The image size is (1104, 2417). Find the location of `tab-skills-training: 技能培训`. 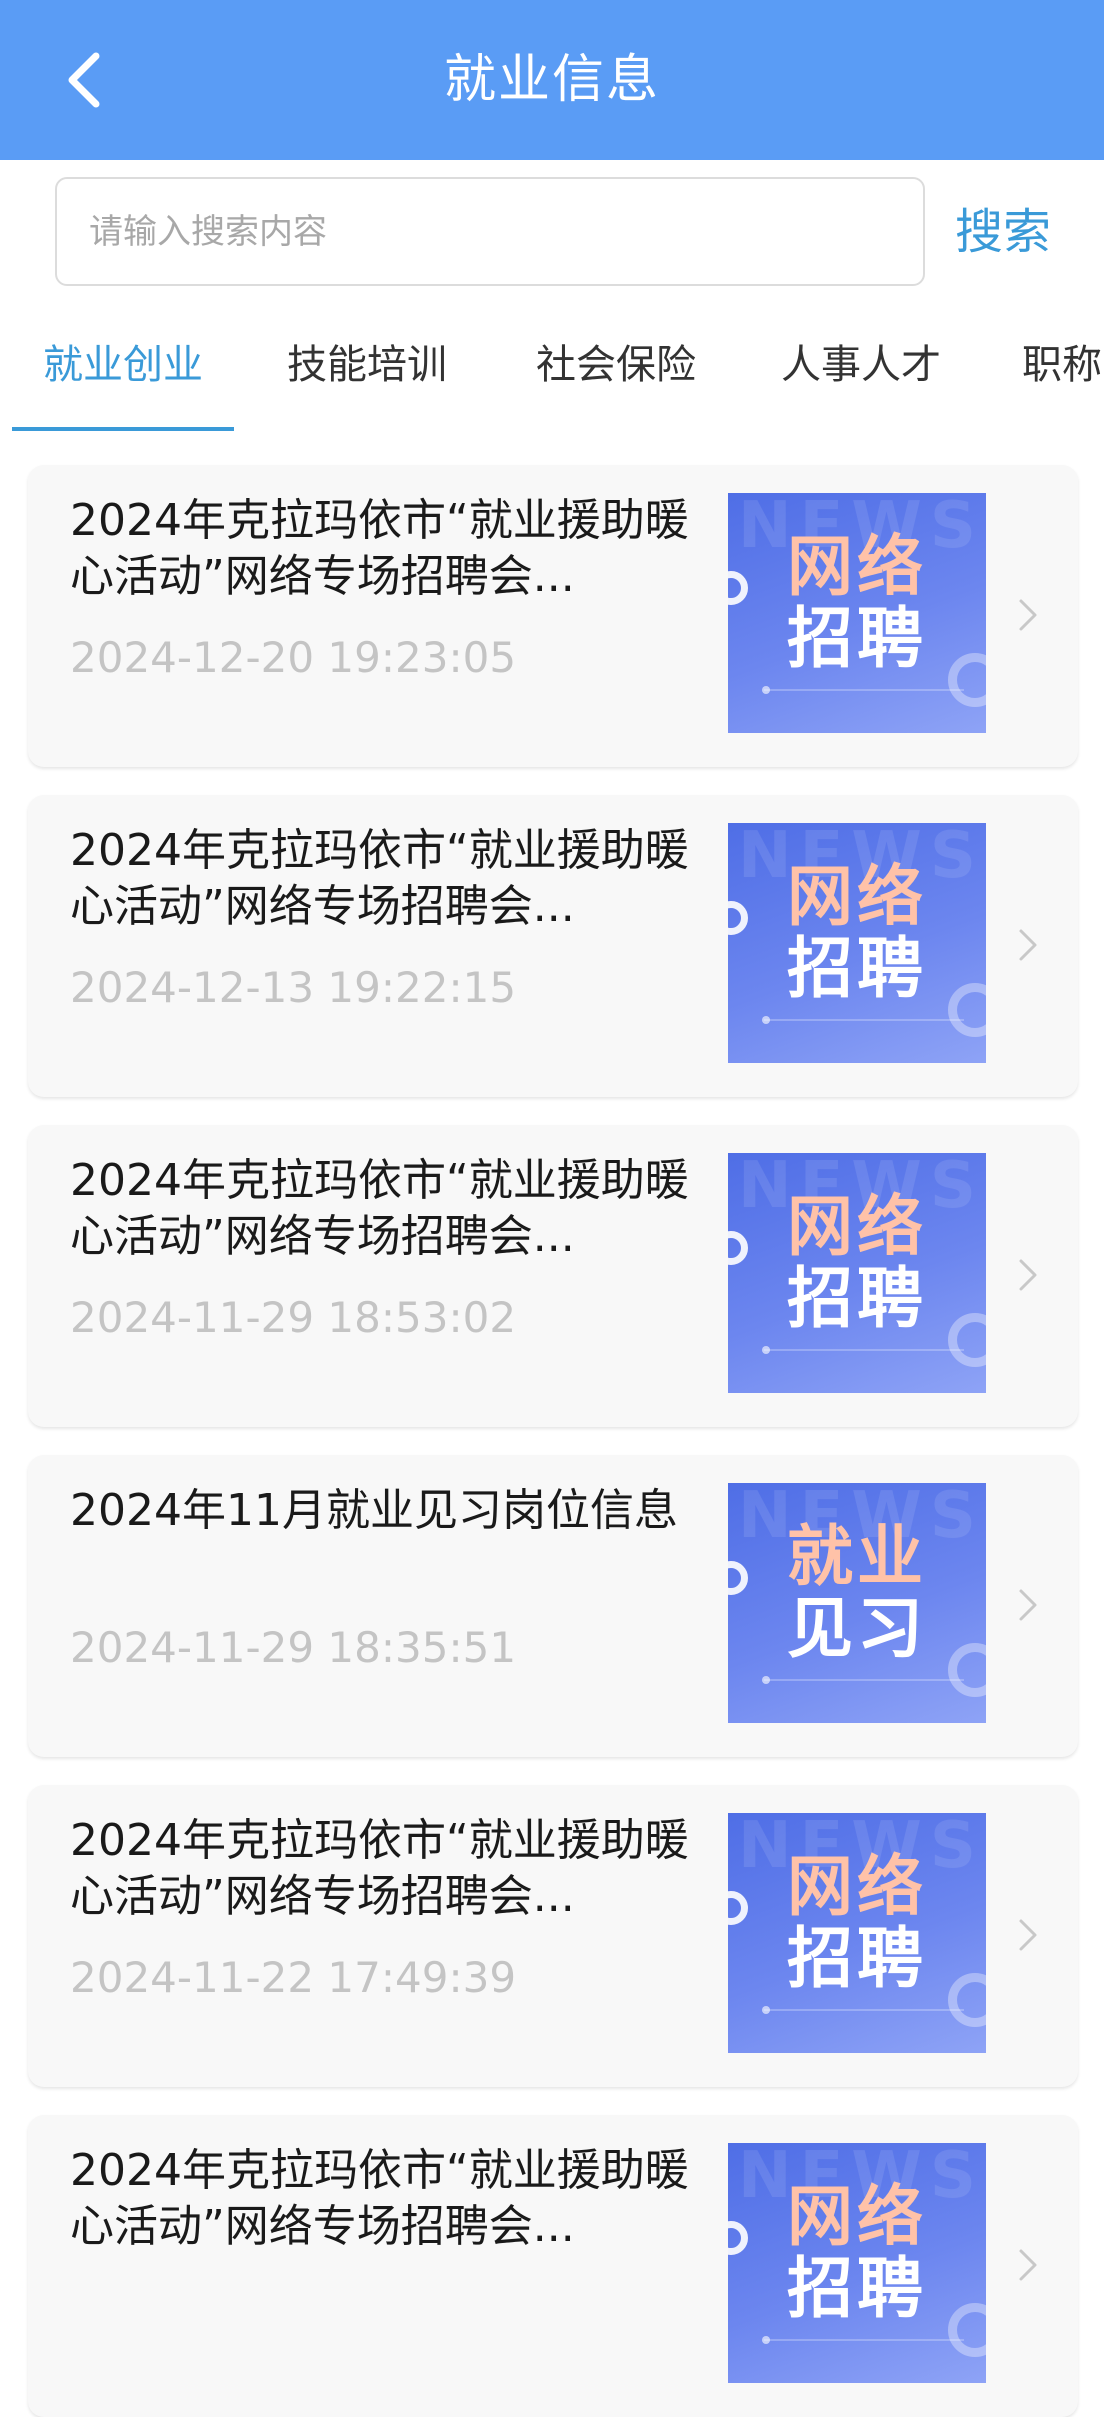

tab-skills-training: 技能培训 is located at coordinates (367, 365).